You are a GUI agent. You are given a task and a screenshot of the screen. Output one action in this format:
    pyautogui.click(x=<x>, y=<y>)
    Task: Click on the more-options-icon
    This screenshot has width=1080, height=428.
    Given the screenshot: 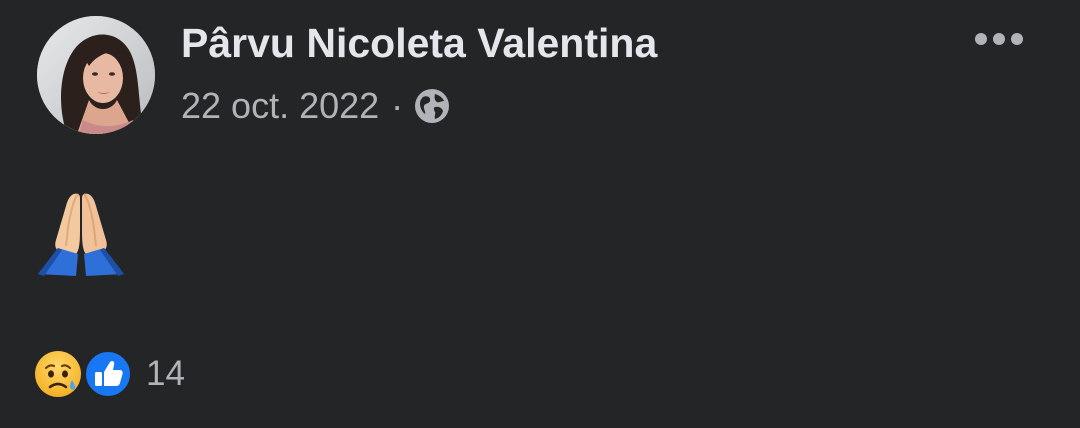 What is the action you would take?
    pyautogui.click(x=999, y=39)
    